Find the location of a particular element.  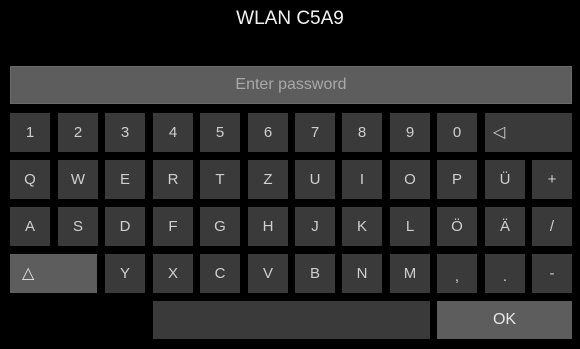

key-ue: Ü is located at coordinates (505, 179).